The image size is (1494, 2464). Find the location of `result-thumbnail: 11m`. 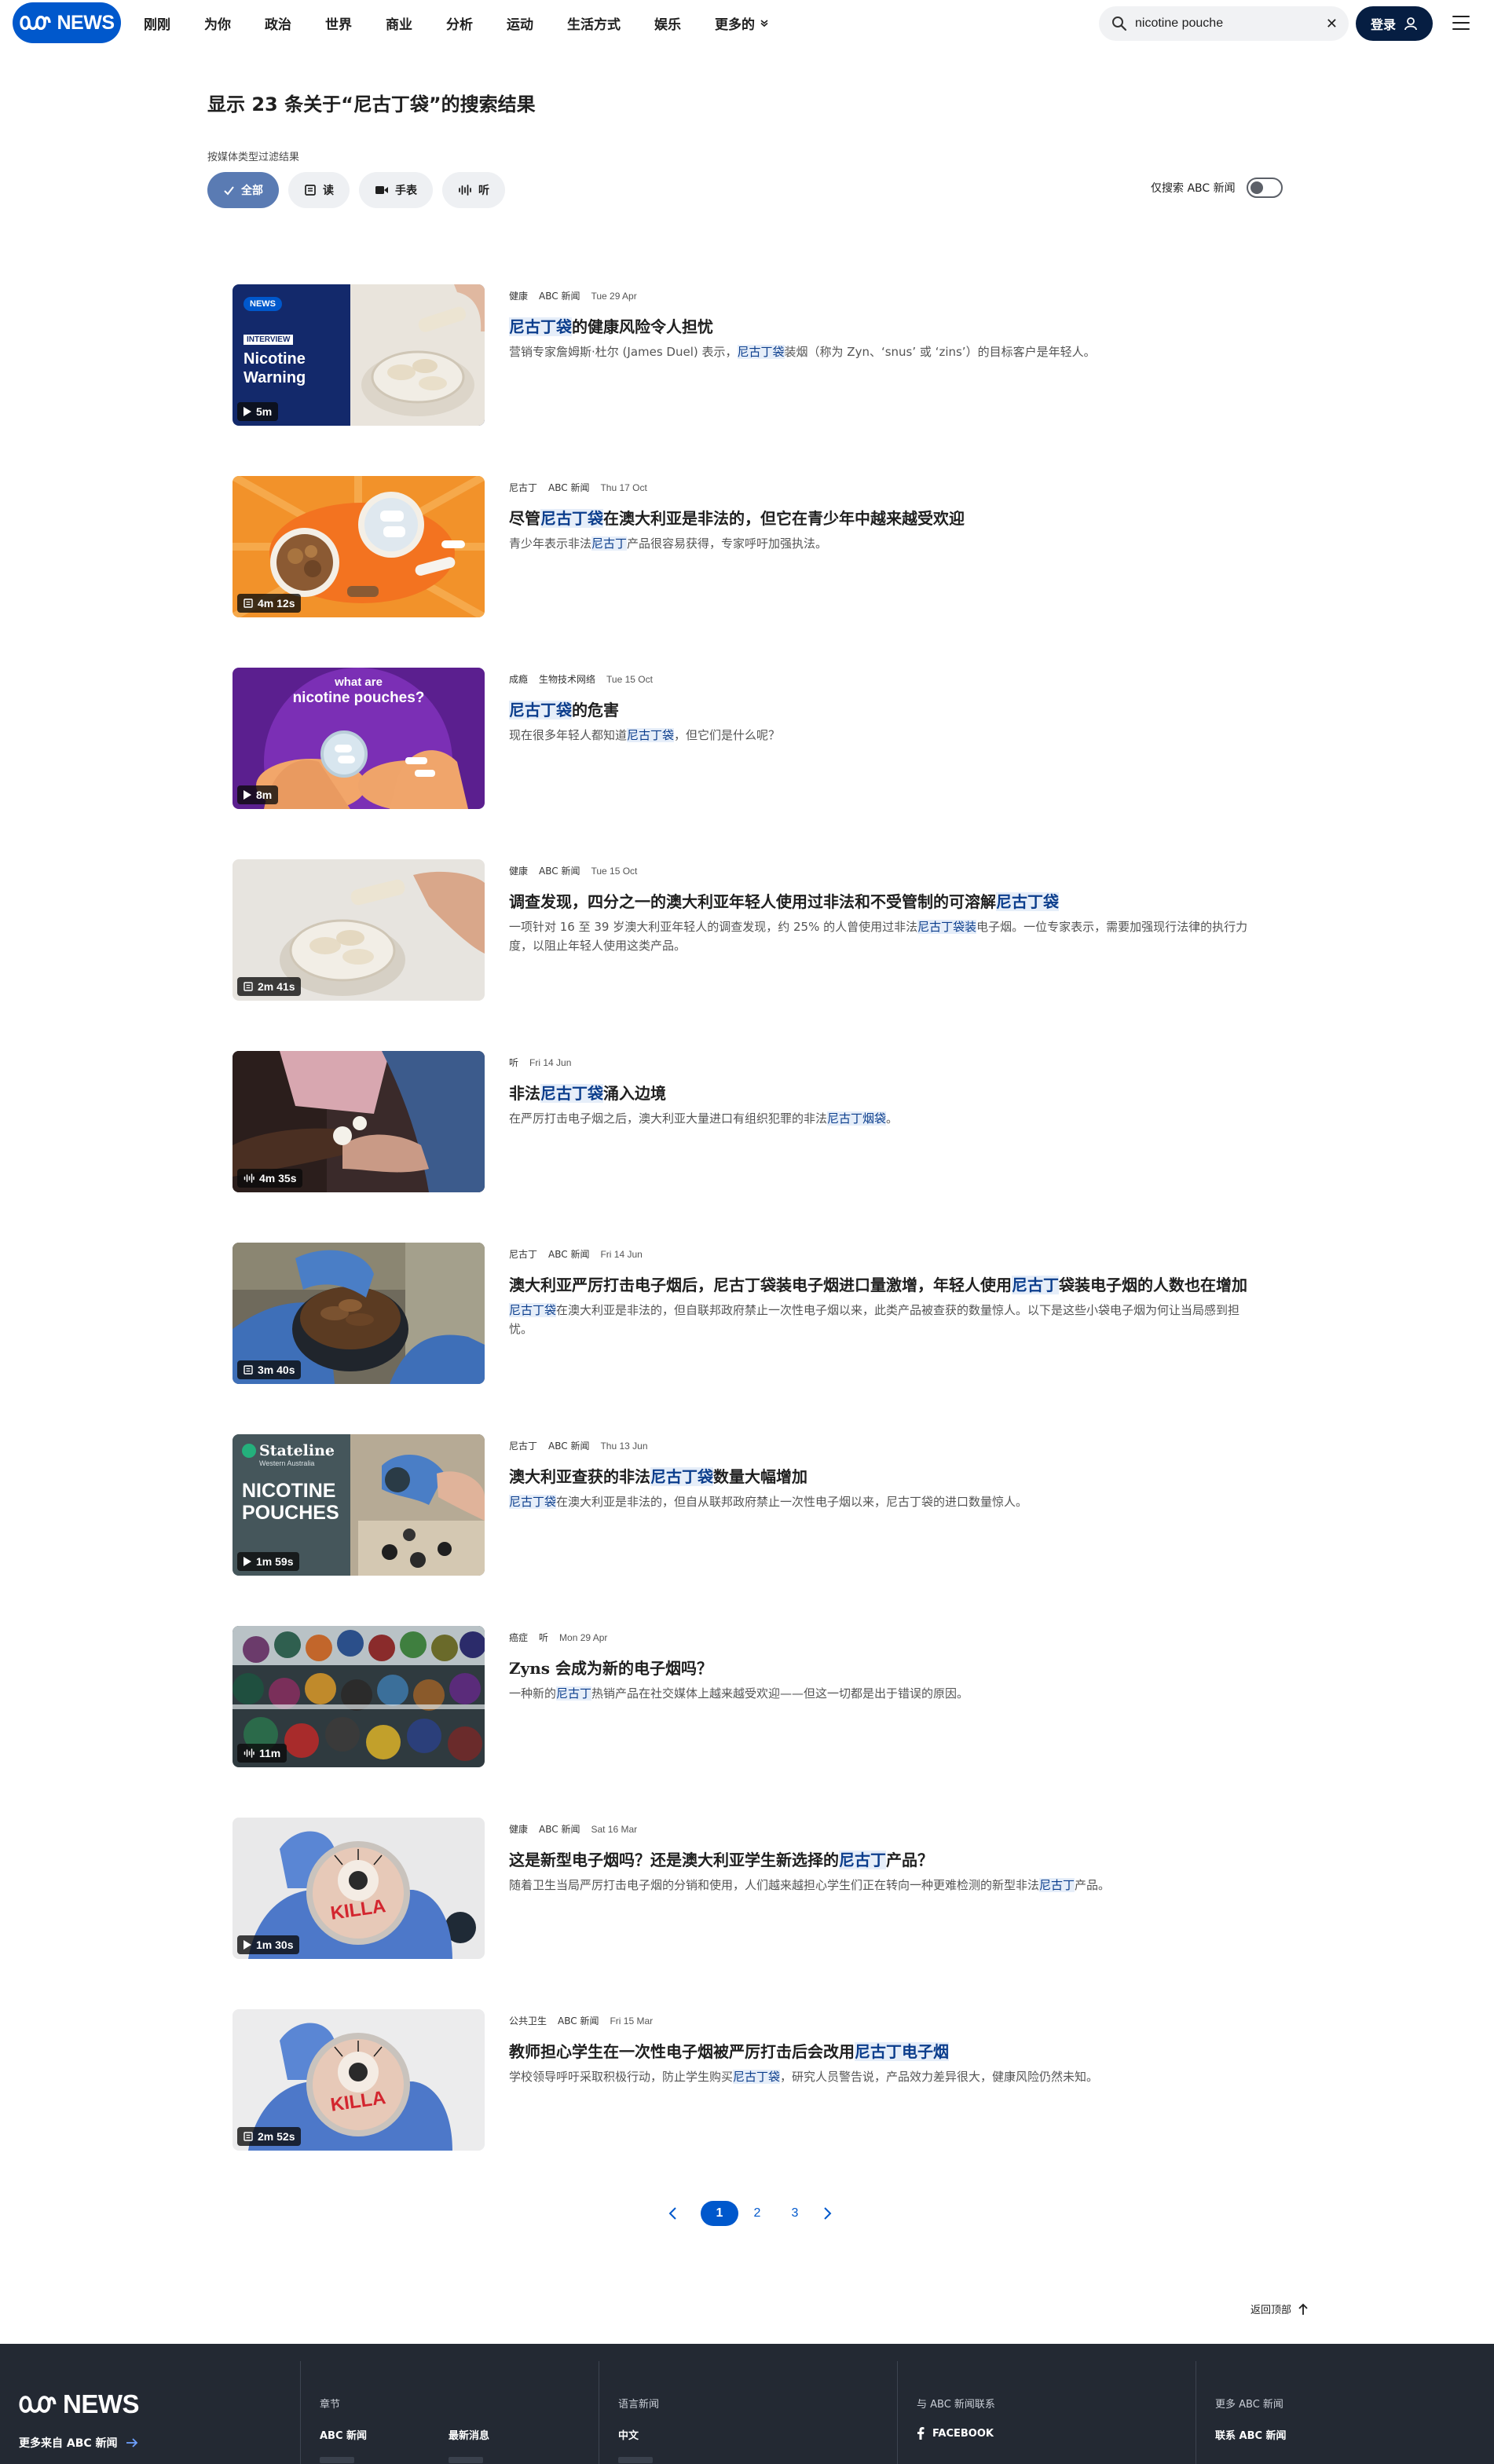

result-thumbnail: 11m is located at coordinates (359, 1696).